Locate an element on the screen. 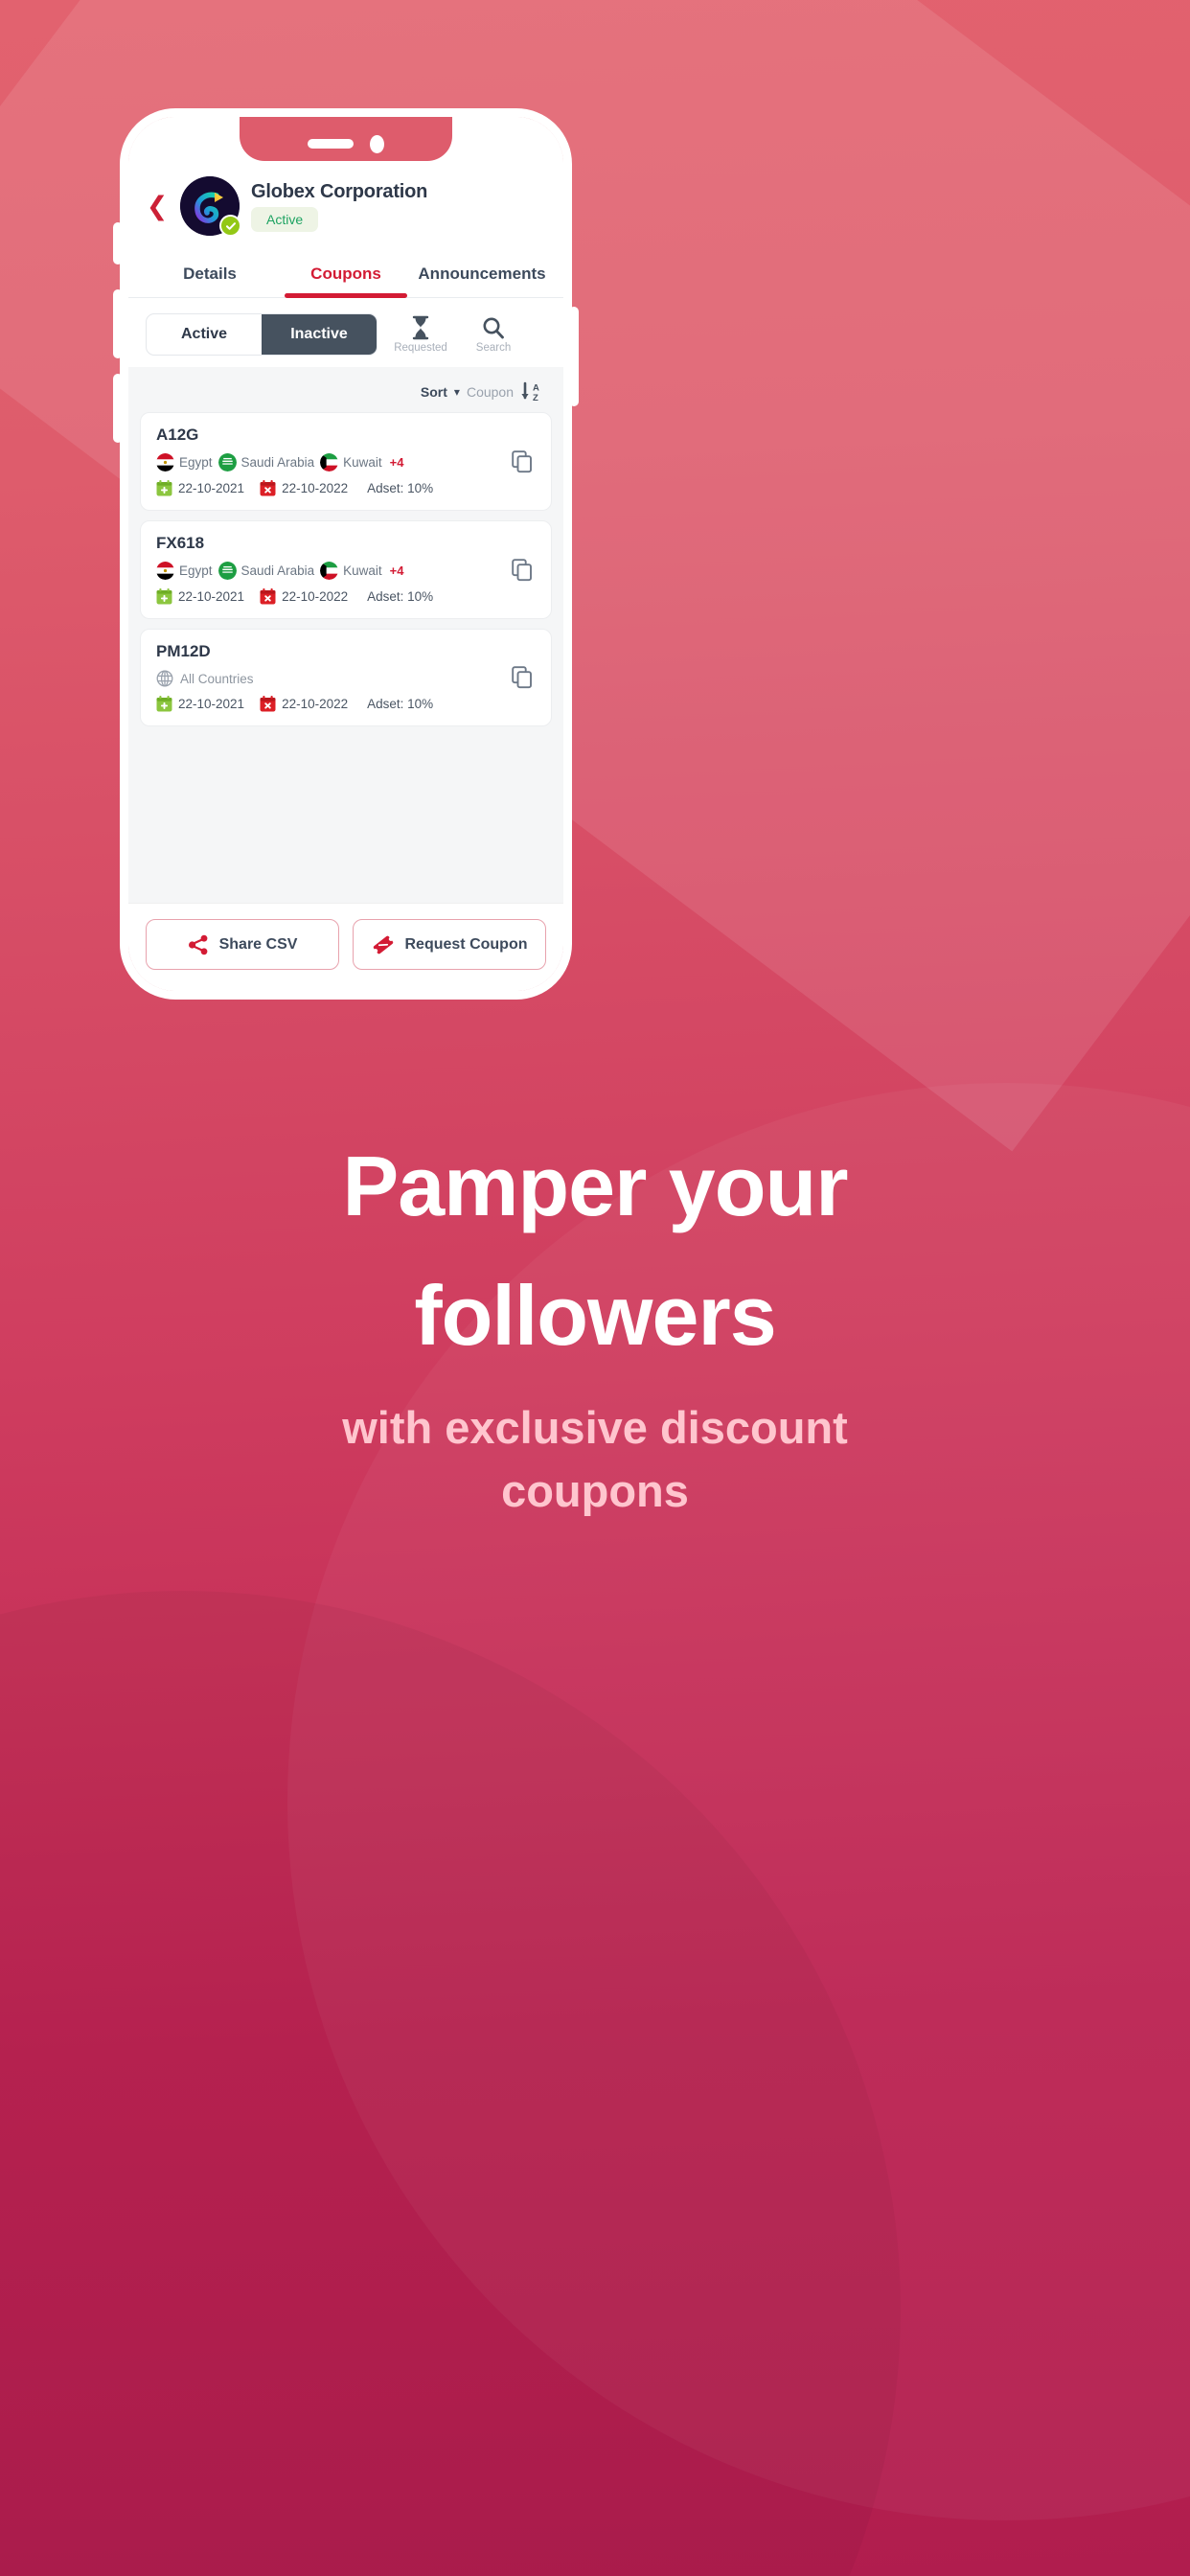  sort-field-value: Coupon is located at coordinates (491, 392).